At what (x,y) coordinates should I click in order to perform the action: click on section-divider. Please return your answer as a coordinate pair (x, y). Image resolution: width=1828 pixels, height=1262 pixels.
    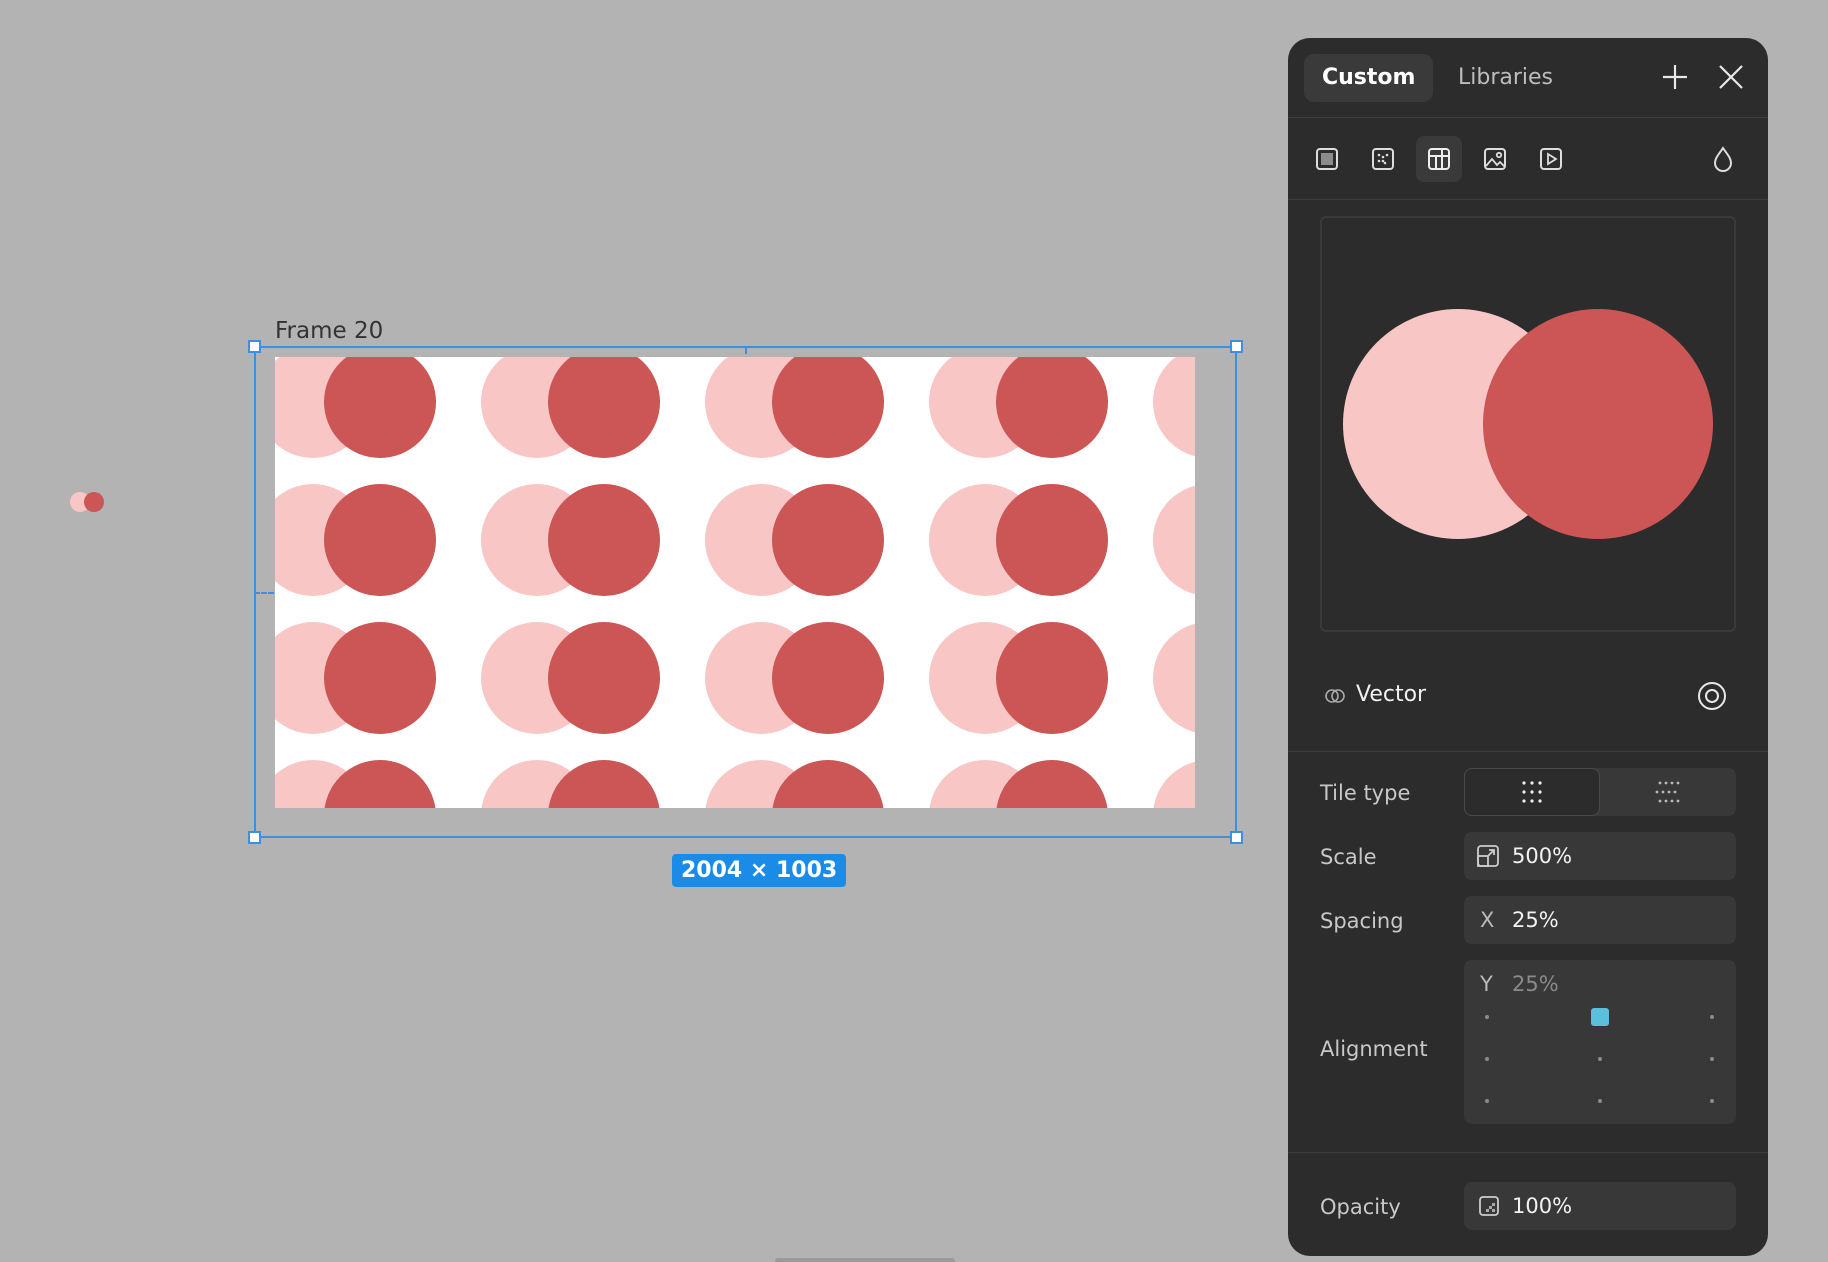
    Looking at the image, I should click on (1528, 1152).